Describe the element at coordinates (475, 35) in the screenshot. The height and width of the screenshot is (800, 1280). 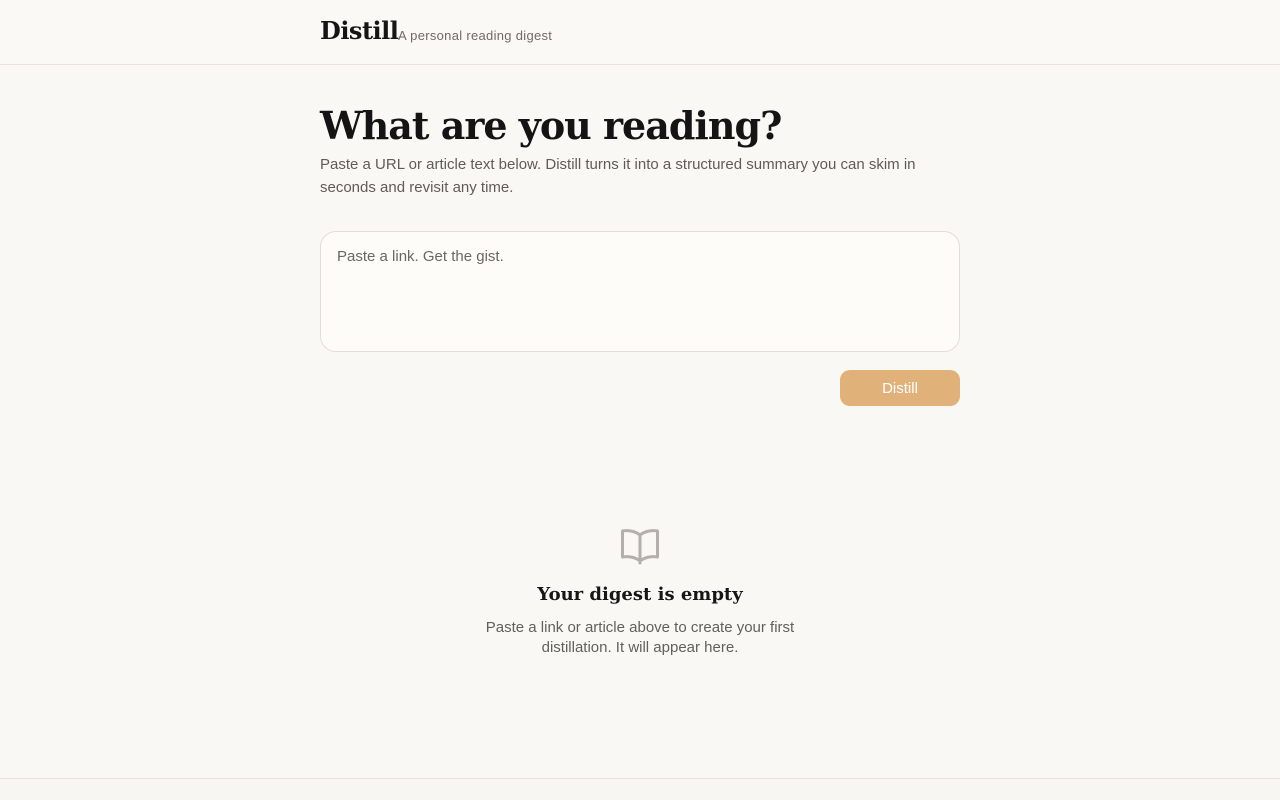
I see `app-tagline: A personal reading digest` at that location.